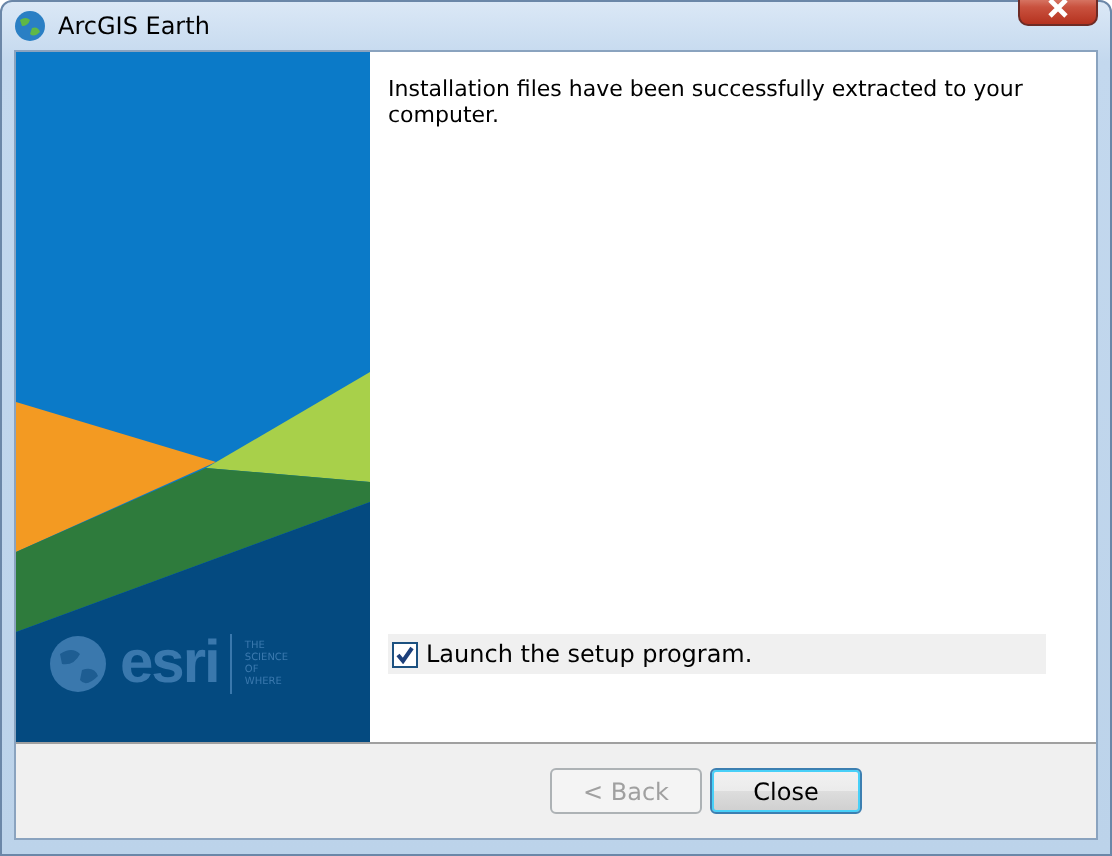 The height and width of the screenshot is (856, 1112). I want to click on checkbox-label: Launch the setup program., so click(589, 654).